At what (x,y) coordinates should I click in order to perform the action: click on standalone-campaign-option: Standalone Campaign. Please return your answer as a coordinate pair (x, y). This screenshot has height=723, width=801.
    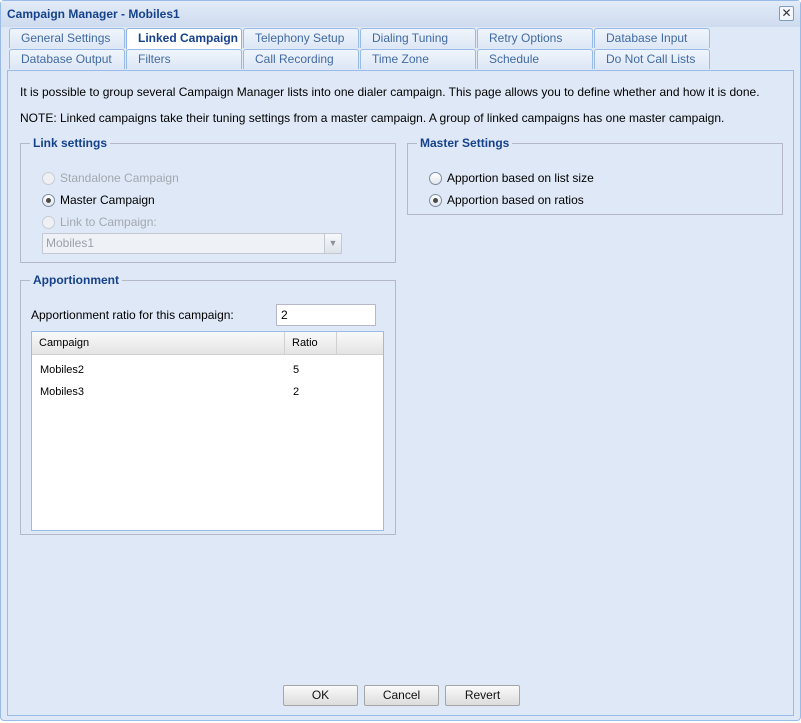
    Looking at the image, I should click on (110, 178).